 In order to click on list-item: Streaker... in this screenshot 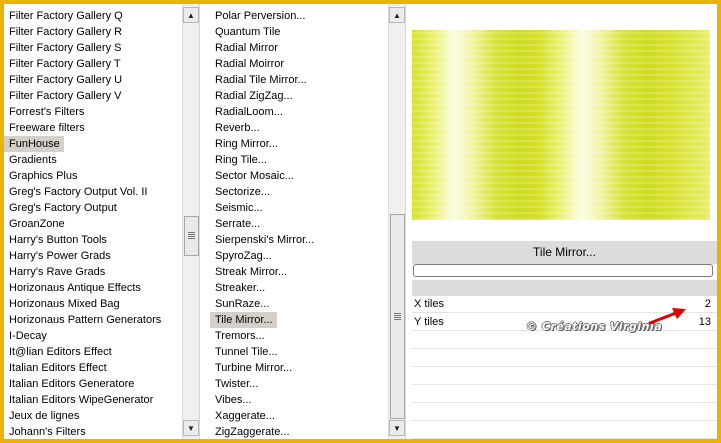, I will do `click(239, 288)`.